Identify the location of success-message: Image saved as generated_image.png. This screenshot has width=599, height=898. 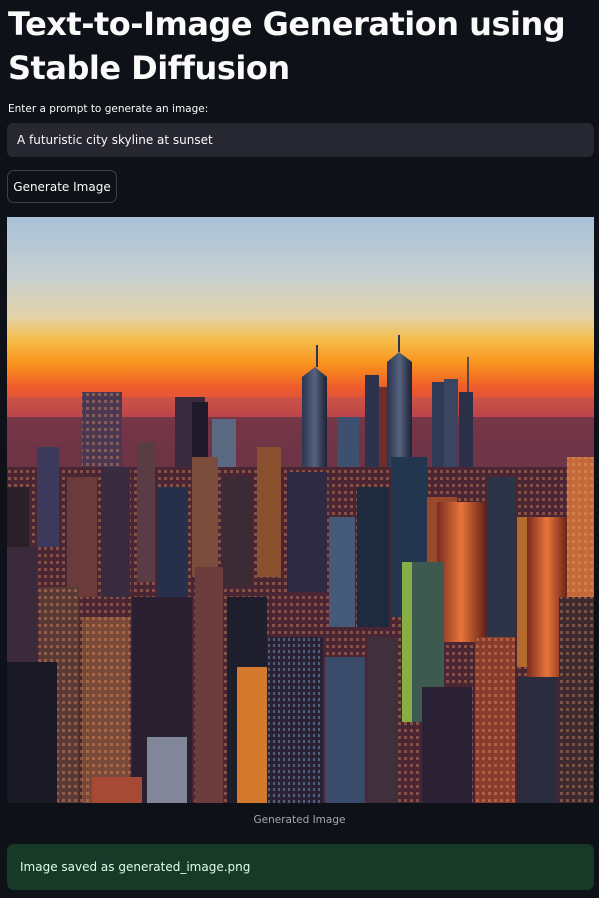
(135, 867).